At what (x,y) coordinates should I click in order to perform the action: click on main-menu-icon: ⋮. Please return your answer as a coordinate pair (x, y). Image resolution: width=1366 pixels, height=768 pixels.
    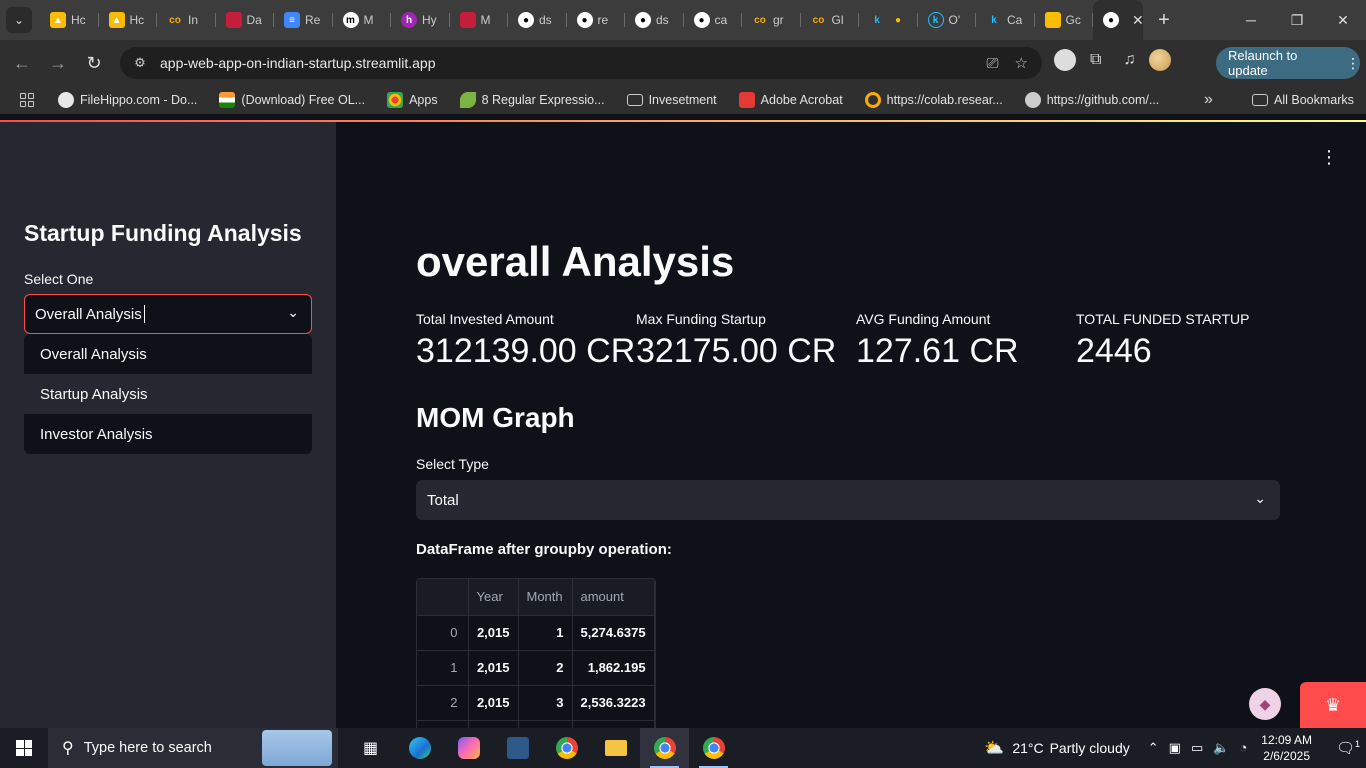
    Looking at the image, I should click on (1329, 157).